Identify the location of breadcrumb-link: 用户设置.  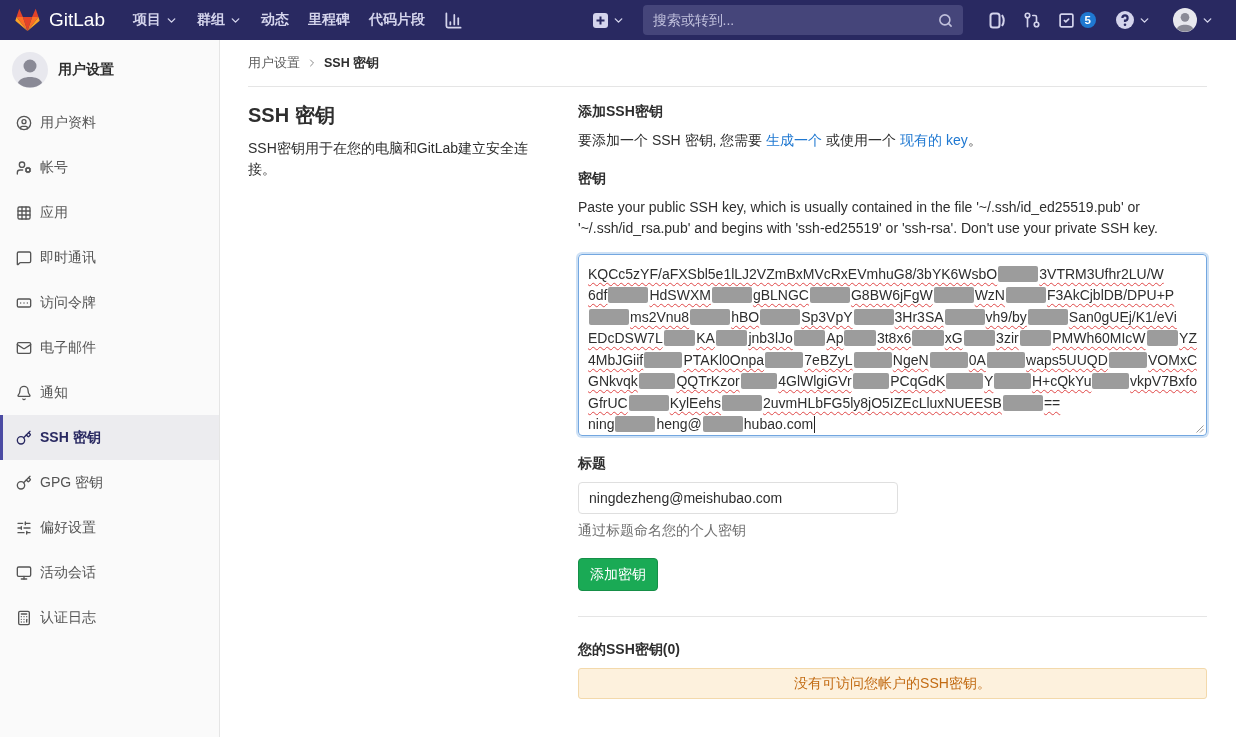
(274, 63).